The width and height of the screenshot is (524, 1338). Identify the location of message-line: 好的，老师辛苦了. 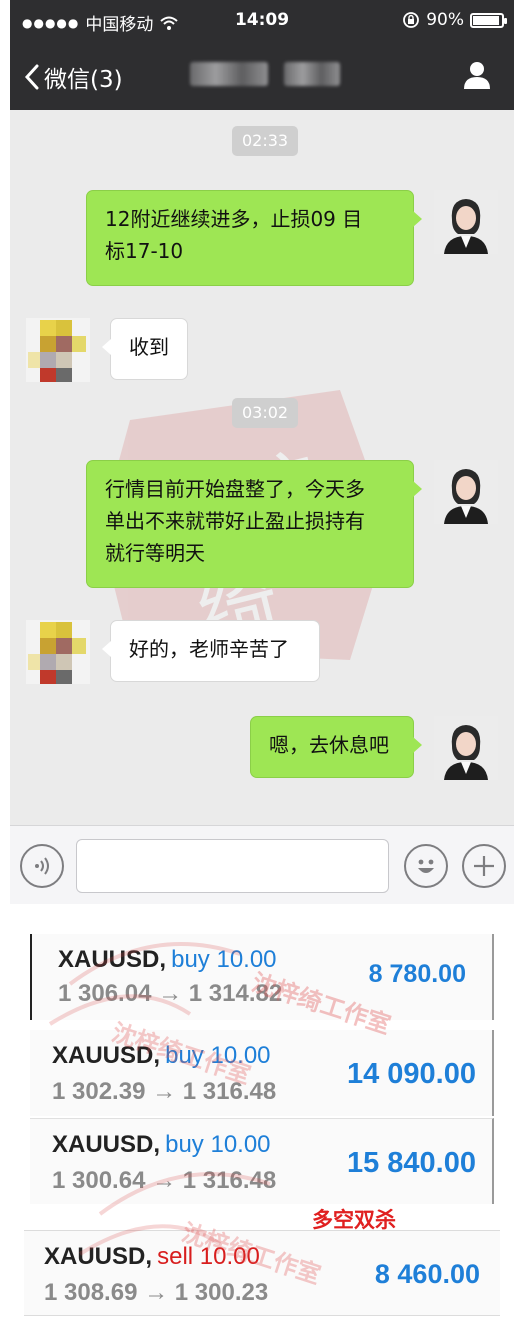
(209, 649).